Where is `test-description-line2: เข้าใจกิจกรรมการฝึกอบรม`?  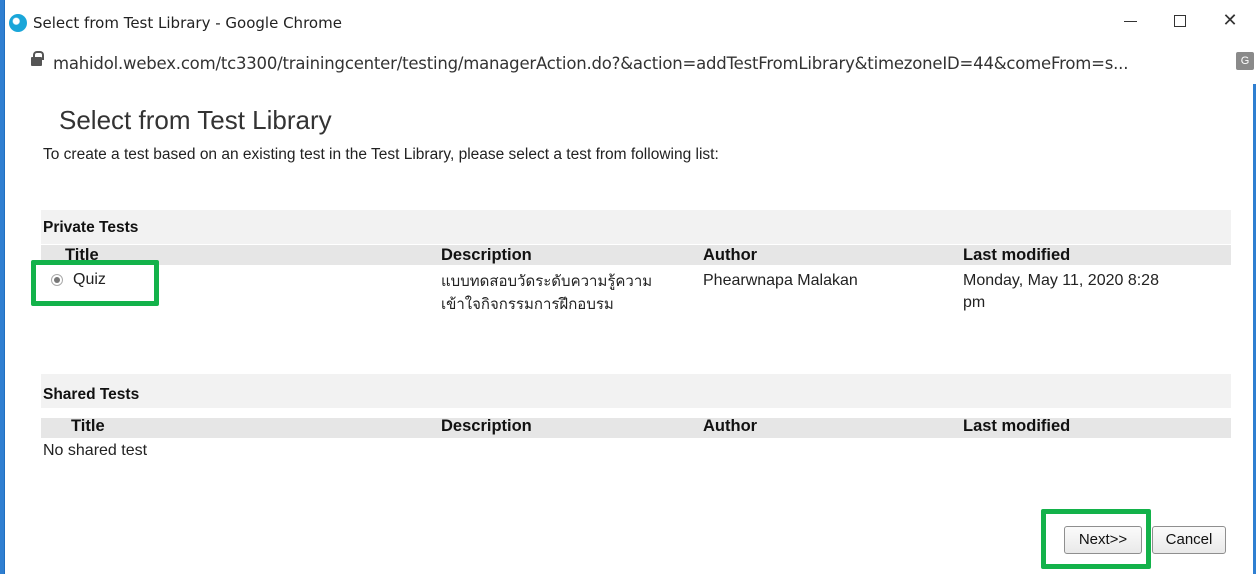
test-description-line2: เข้าใจกิจกรรมการฝึกอบรม is located at coordinates (527, 304).